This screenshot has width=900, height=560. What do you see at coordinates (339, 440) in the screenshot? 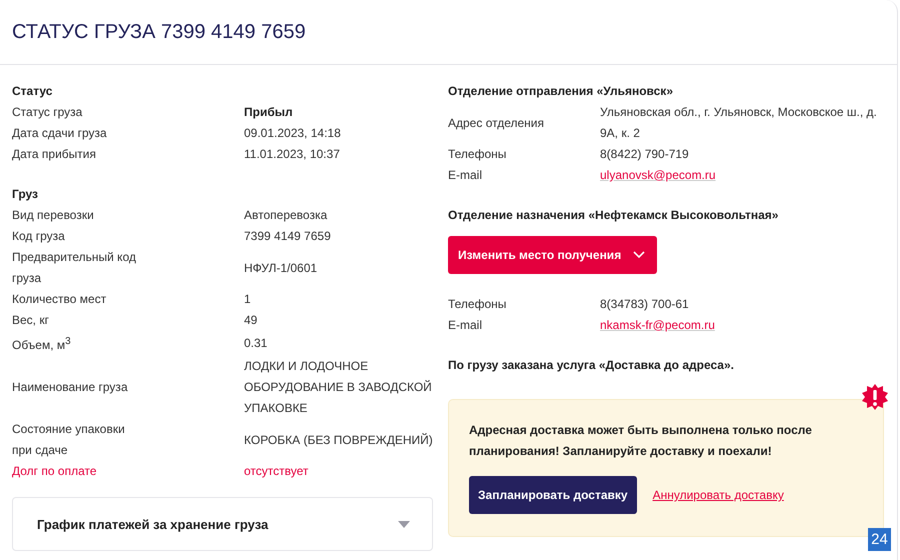
I see `field-value: КОРОБКА (БЕЗ ПОВРЕЖДЕНИЙ)` at bounding box center [339, 440].